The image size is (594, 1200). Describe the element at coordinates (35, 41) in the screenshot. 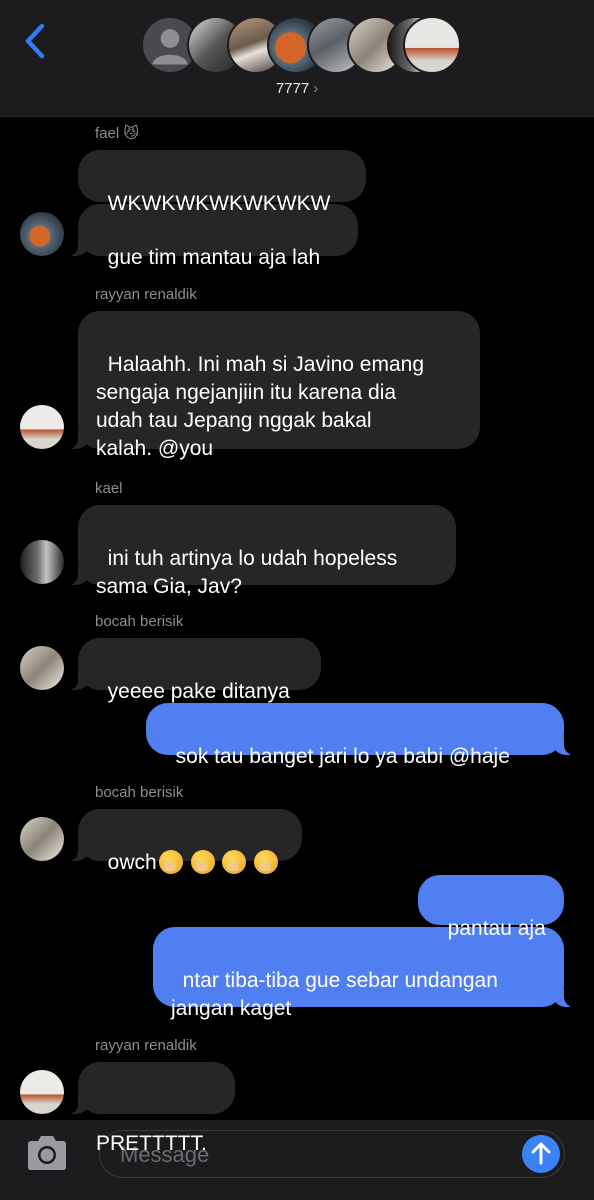

I see `chevron-left-icon` at that location.